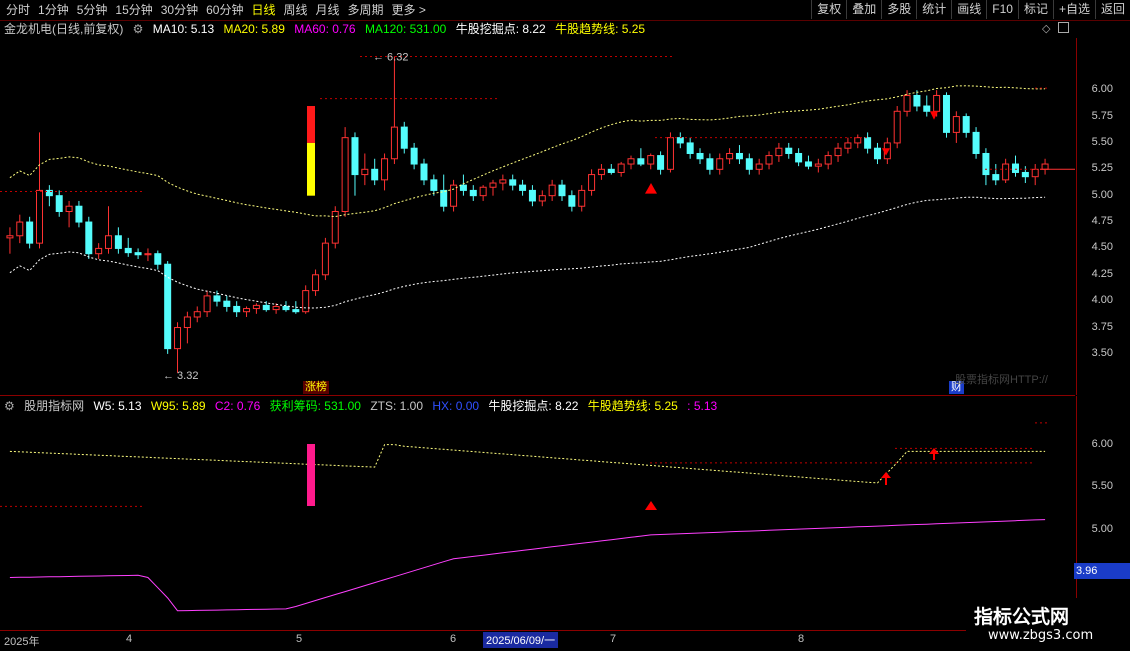 The image size is (1130, 651). Describe the element at coordinates (63, 29) in the screenshot. I see `stock-title: 金龙机电(日线,前复权)` at that location.